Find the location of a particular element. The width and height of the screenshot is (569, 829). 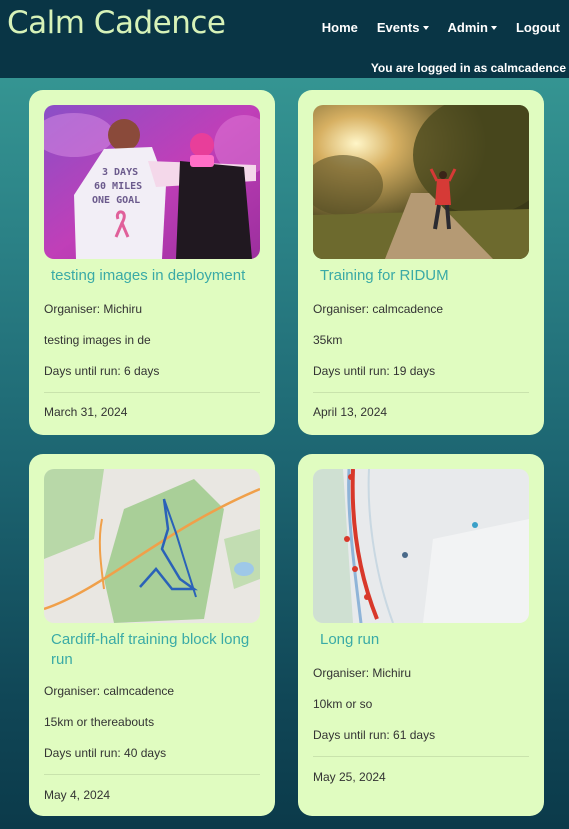

event-days-until: Days until run: 6 days is located at coordinates (102, 371).